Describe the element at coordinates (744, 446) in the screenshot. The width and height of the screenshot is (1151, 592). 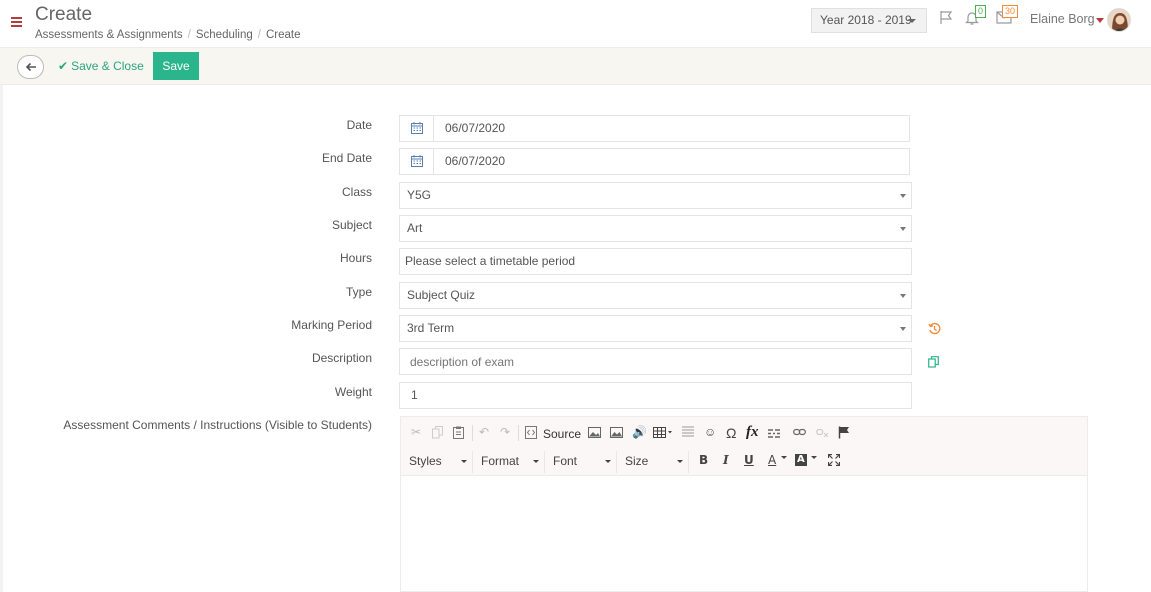
I see `editor-toolbar: ✂ ↶ ↷ Source 🔊 ☺ Ω fx Styles Format Font` at that location.